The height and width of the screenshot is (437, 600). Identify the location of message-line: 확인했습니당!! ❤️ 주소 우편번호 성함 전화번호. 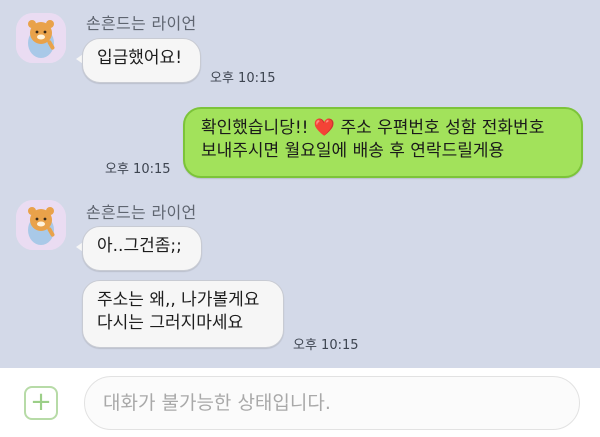
(384, 128).